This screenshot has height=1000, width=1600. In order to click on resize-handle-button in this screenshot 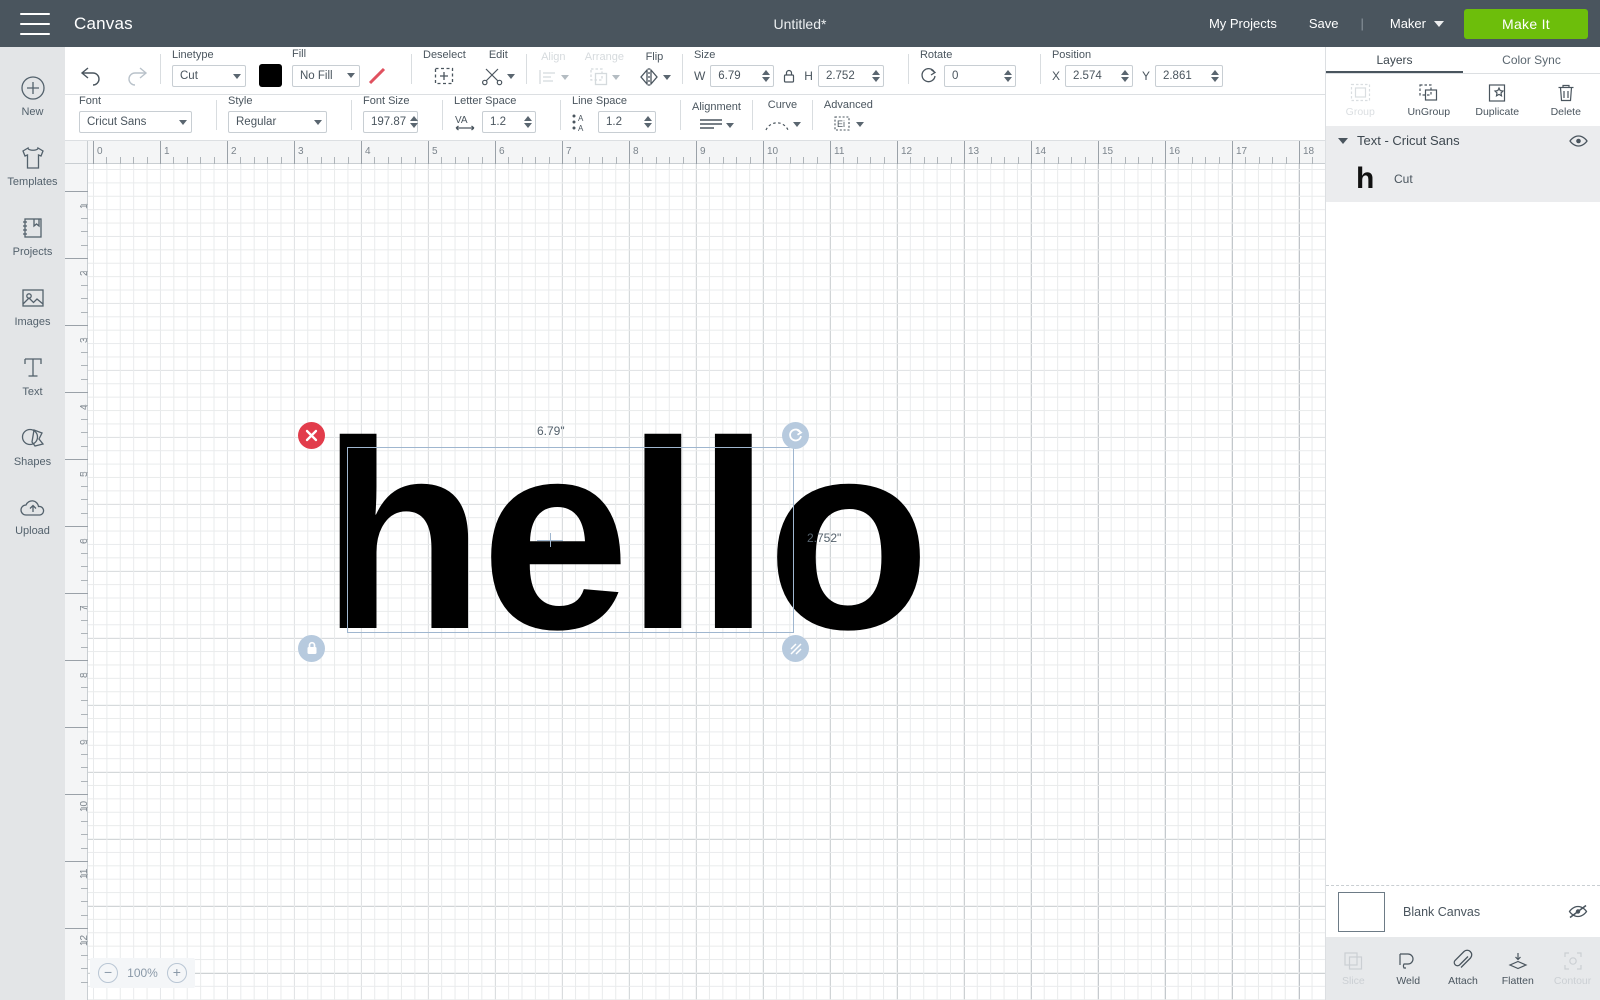, I will do `click(795, 648)`.